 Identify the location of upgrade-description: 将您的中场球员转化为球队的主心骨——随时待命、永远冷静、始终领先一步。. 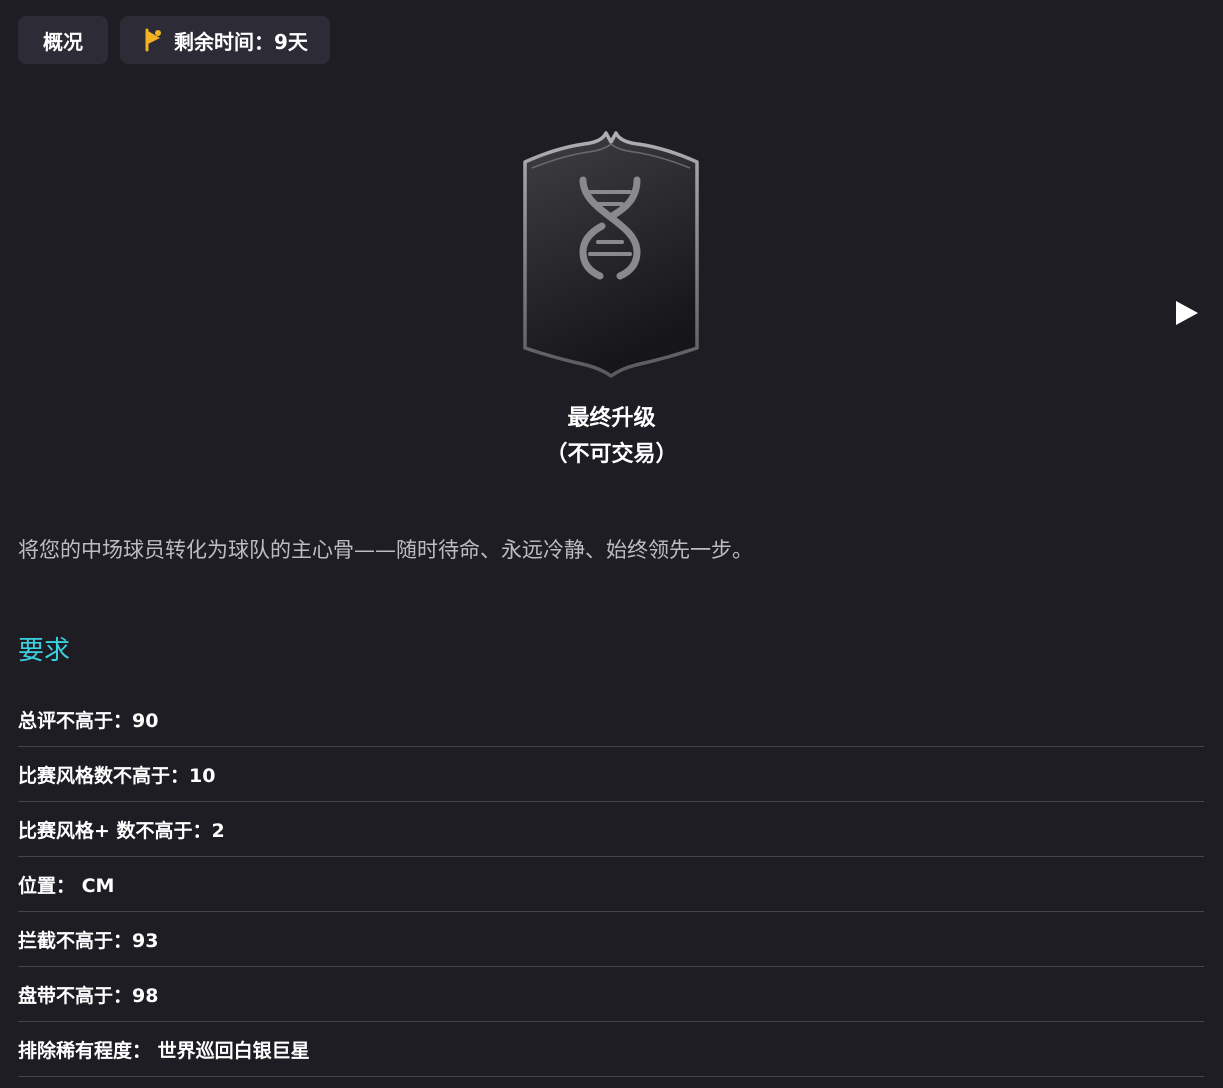
(385, 550).